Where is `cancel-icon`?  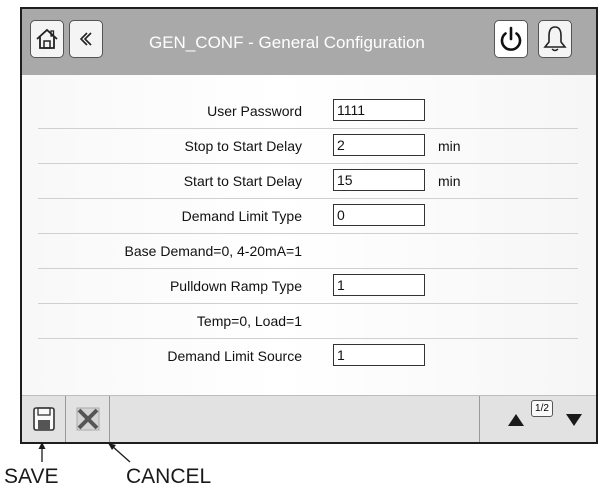
cancel-icon is located at coordinates (87, 419).